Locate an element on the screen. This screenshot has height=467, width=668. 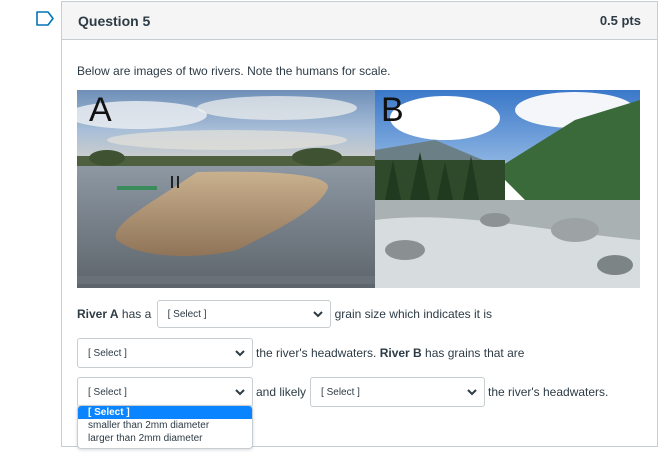
question-header: Question 5 0.5 pts is located at coordinates (359, 21).